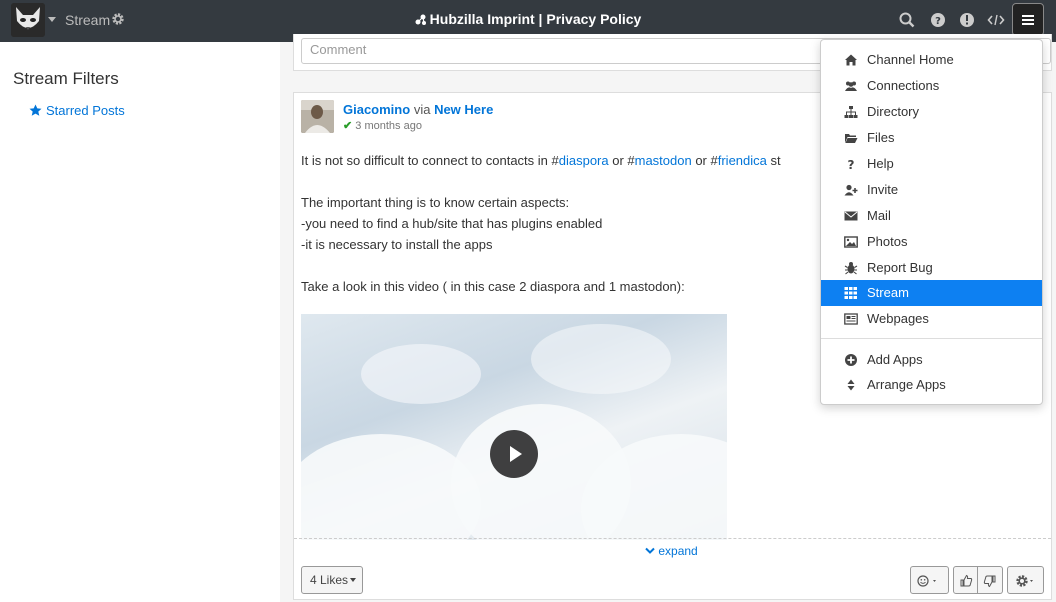 Image resolution: width=1056 pixels, height=602 pixels. Describe the element at coordinates (931, 268) in the screenshot. I see `menu-item-report-bug: Report Bug` at that location.